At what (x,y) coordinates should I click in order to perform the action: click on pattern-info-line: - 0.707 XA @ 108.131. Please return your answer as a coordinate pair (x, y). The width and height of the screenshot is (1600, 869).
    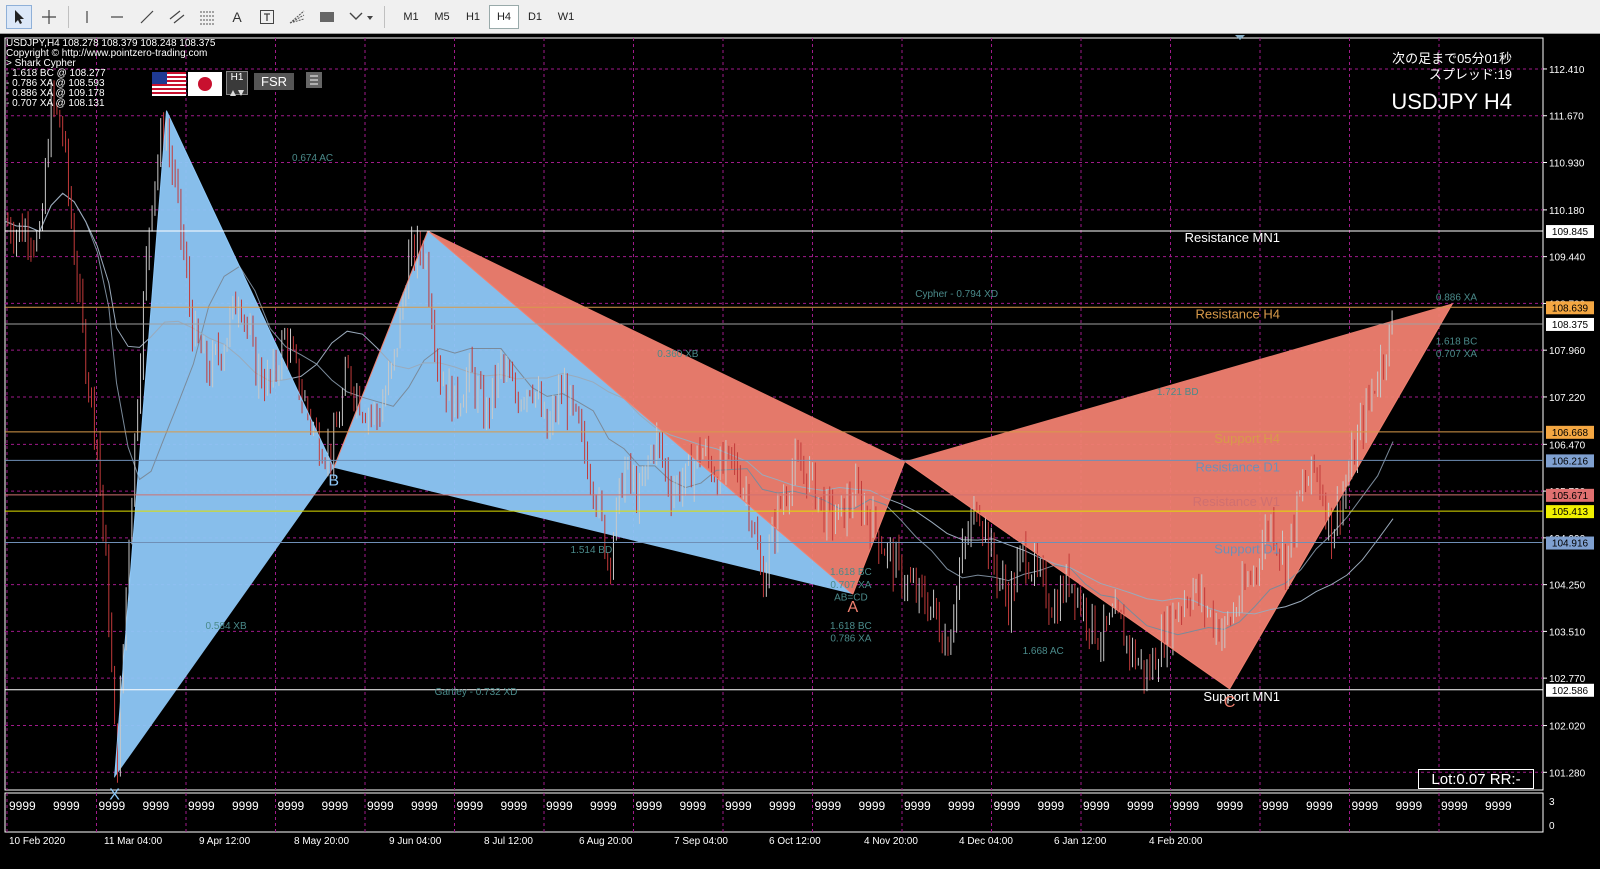
    Looking at the image, I should click on (55, 103).